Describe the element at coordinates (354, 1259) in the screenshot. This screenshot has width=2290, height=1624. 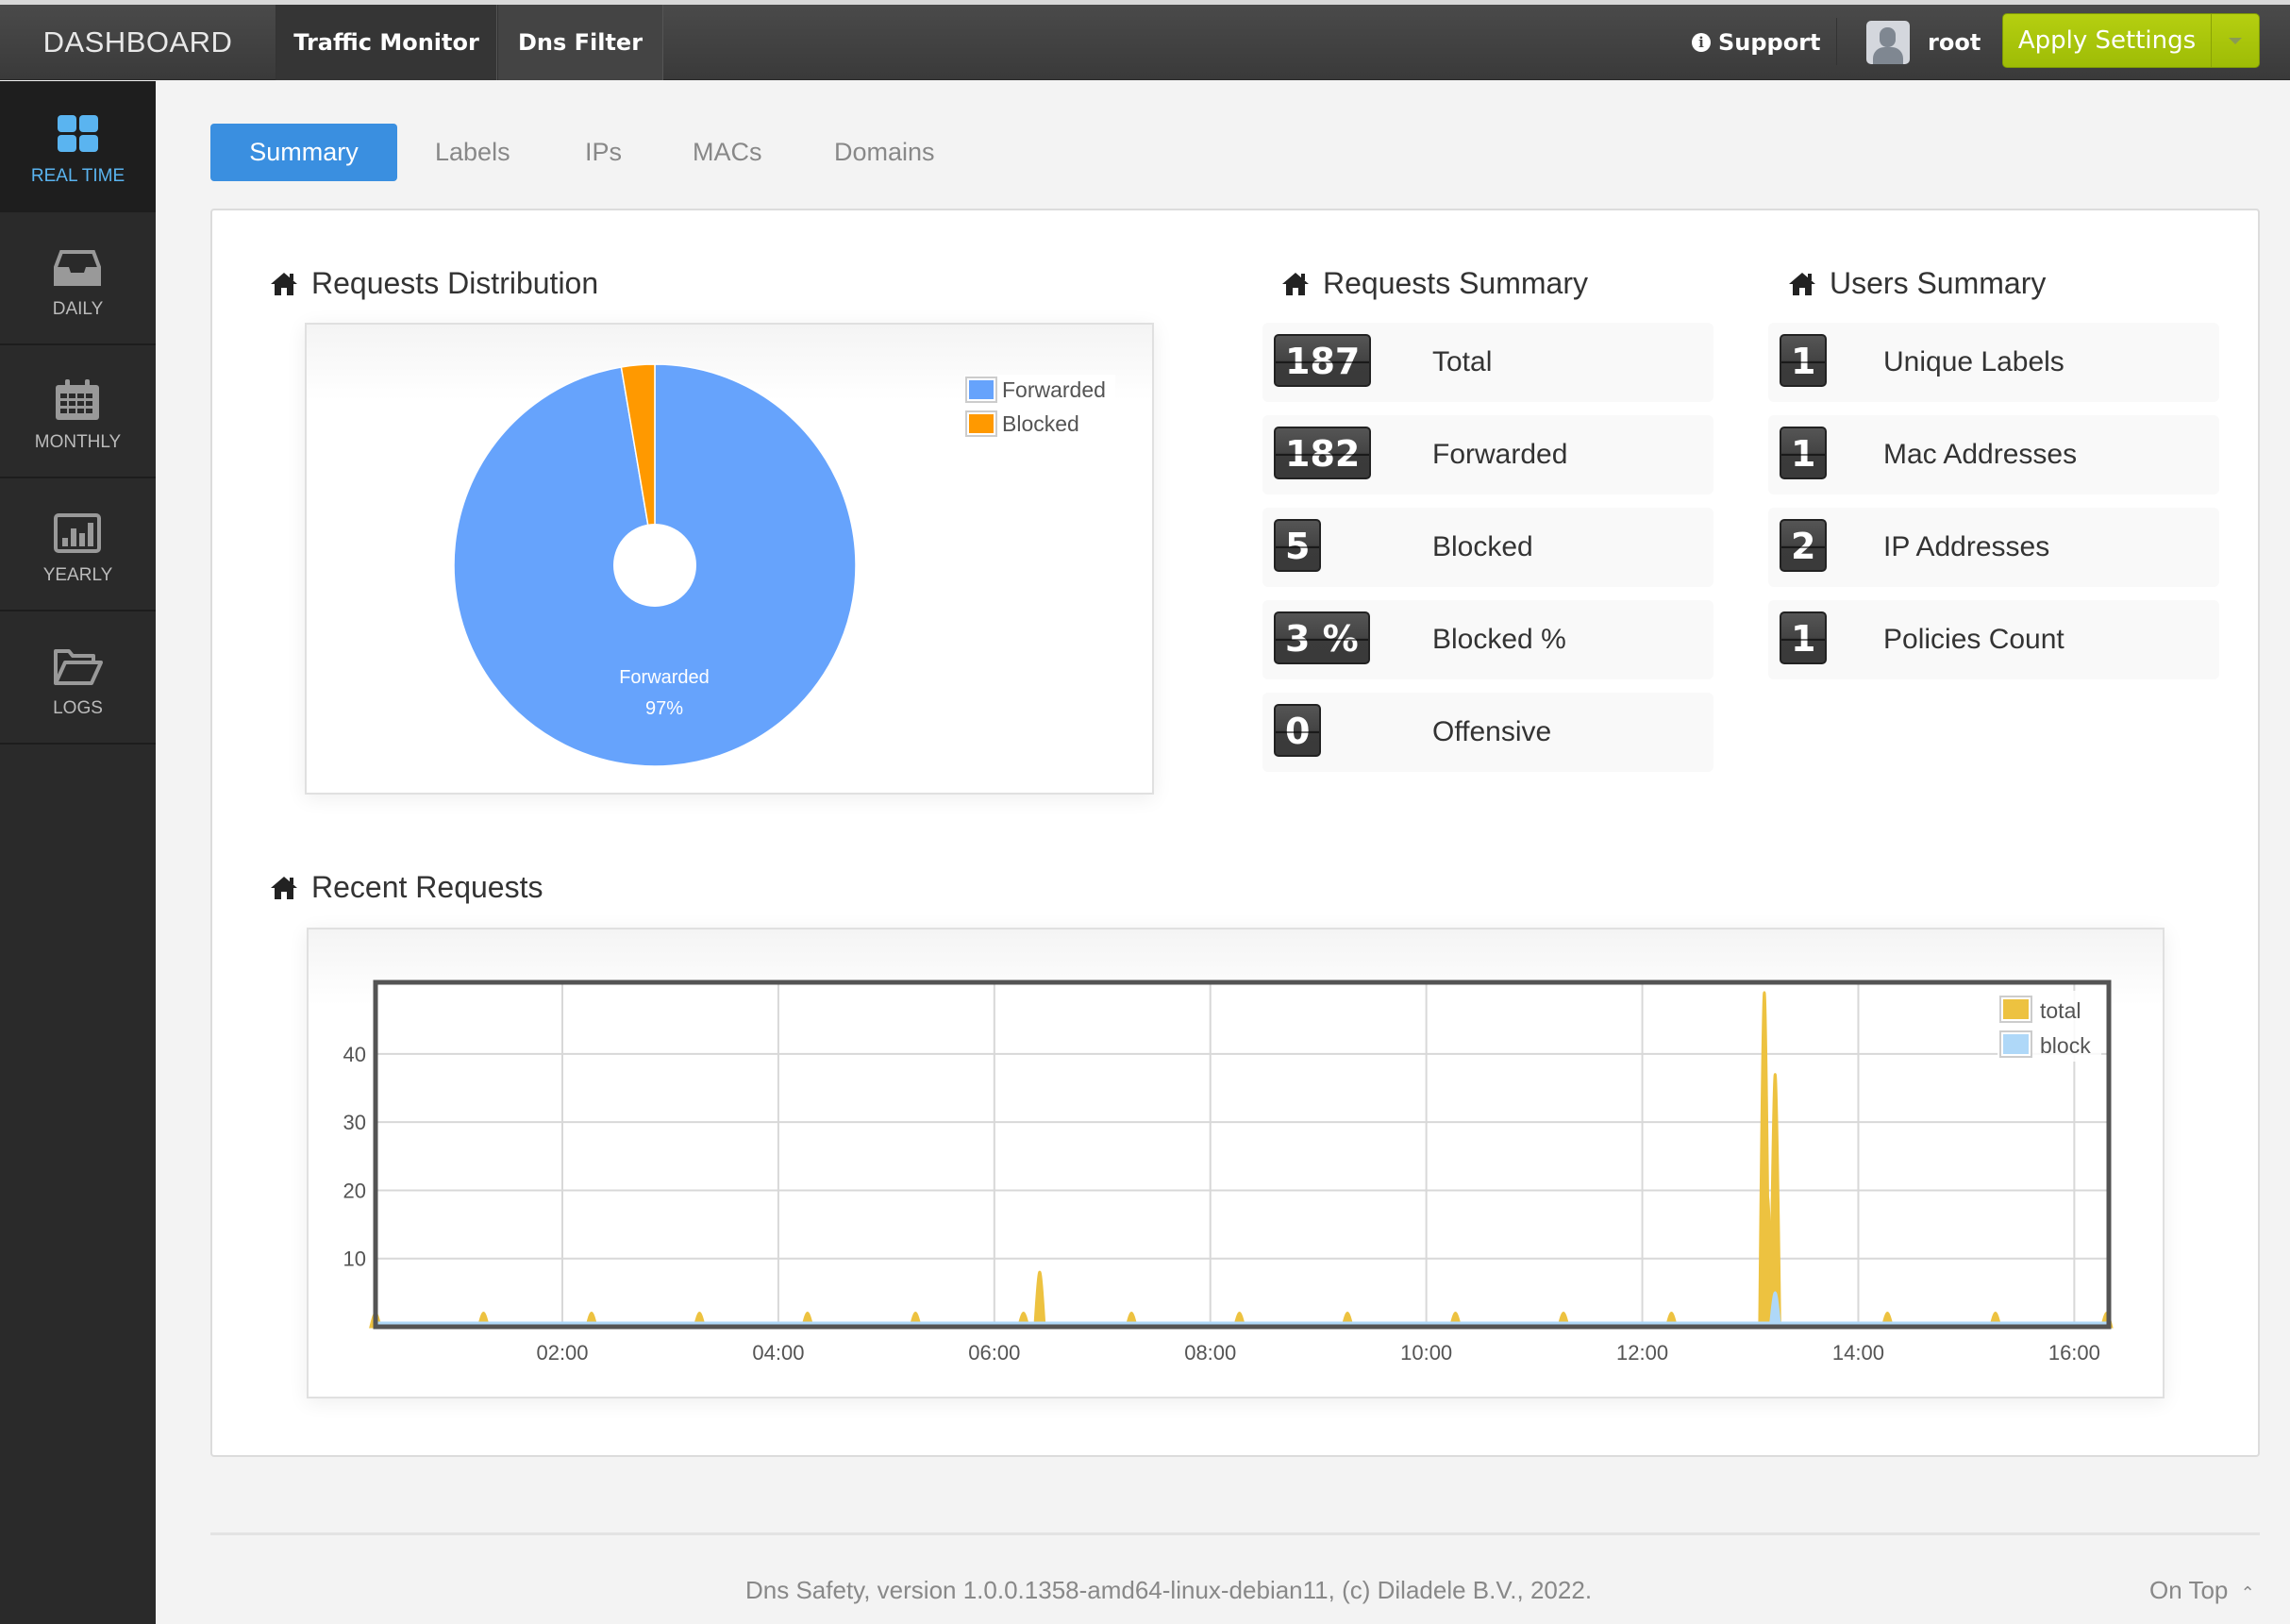
I see `y-tick-label: 10` at that location.